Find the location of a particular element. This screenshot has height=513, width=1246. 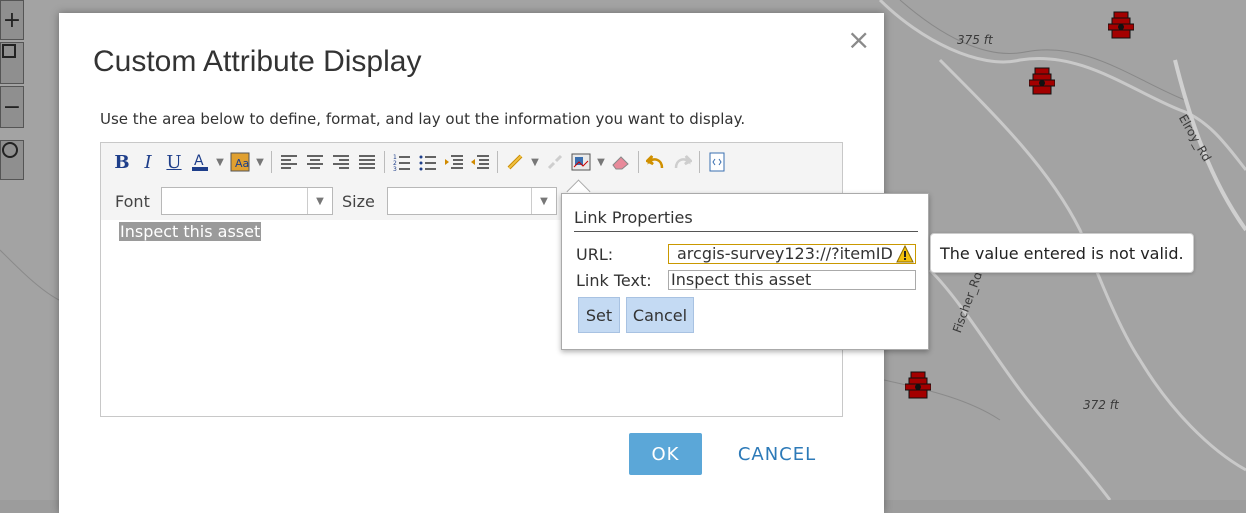

unlink-icon is located at coordinates (555, 162).